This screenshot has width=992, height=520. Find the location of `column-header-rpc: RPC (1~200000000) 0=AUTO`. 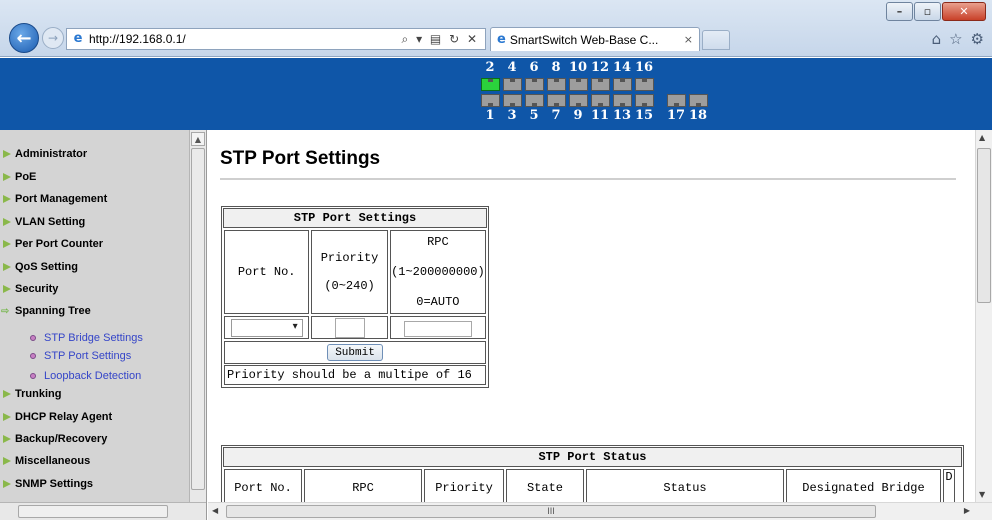

column-header-rpc: RPC (1~200000000) 0=AUTO is located at coordinates (437, 272).